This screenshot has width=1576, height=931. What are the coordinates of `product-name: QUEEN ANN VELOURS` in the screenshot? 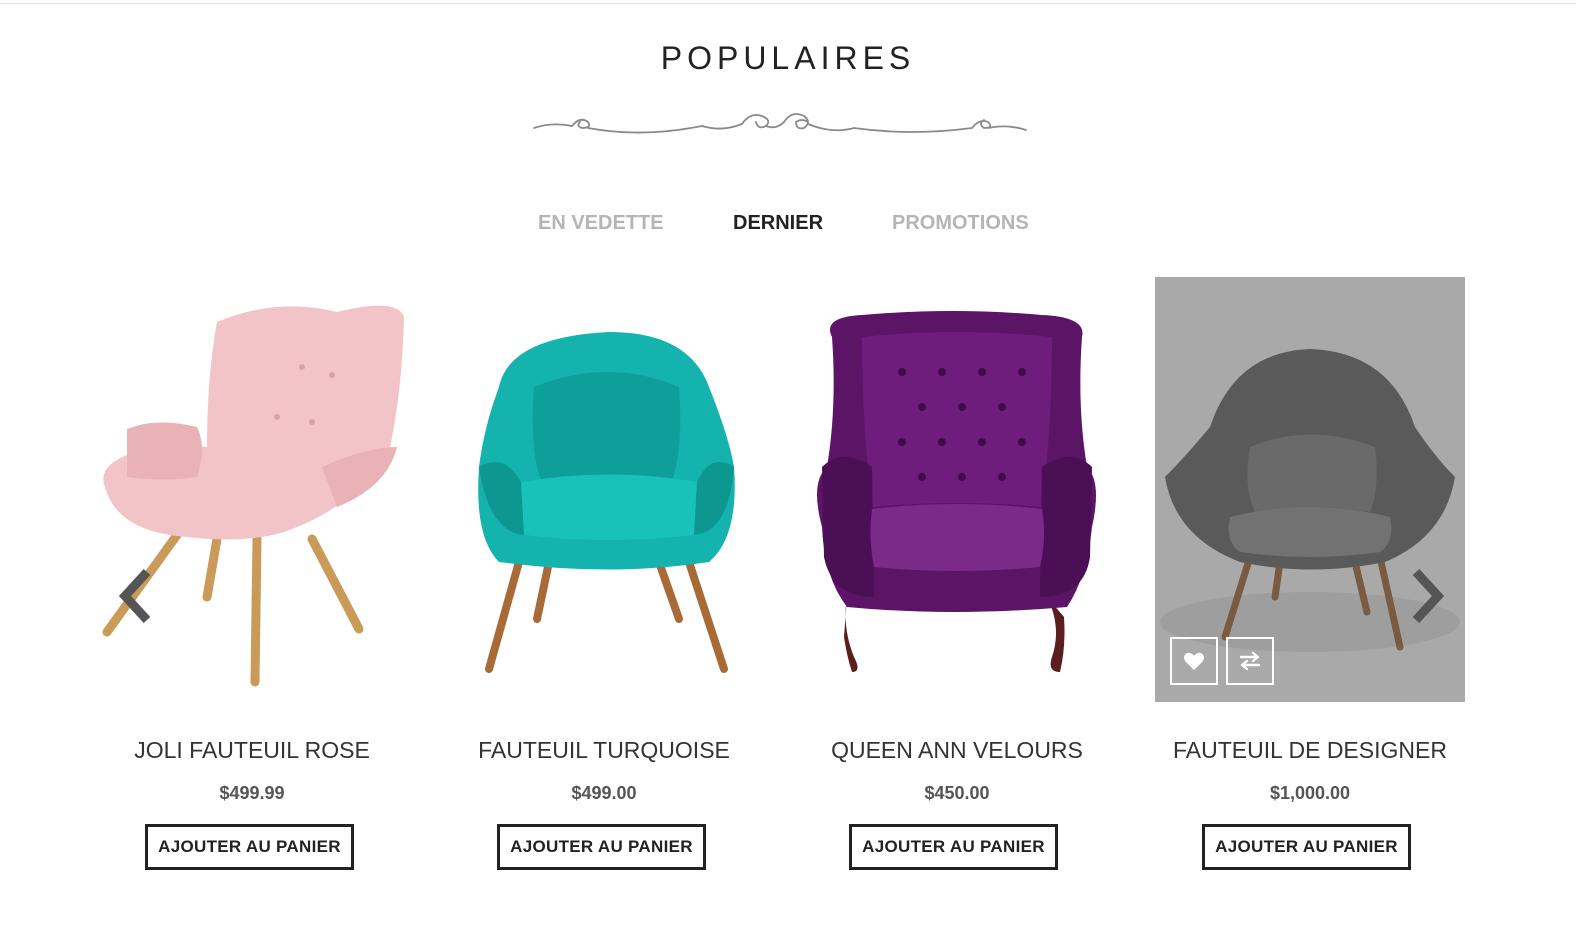 It's located at (957, 750).